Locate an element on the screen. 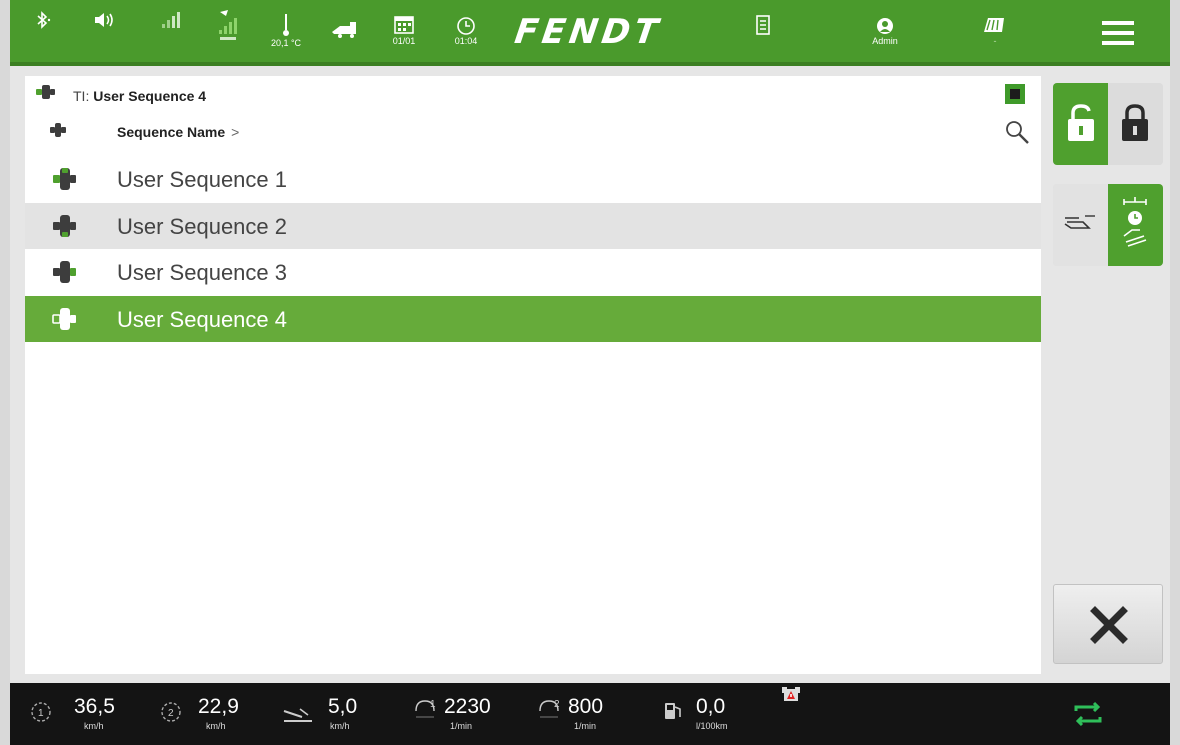  clock-time: 01:04 is located at coordinates (466, 41).